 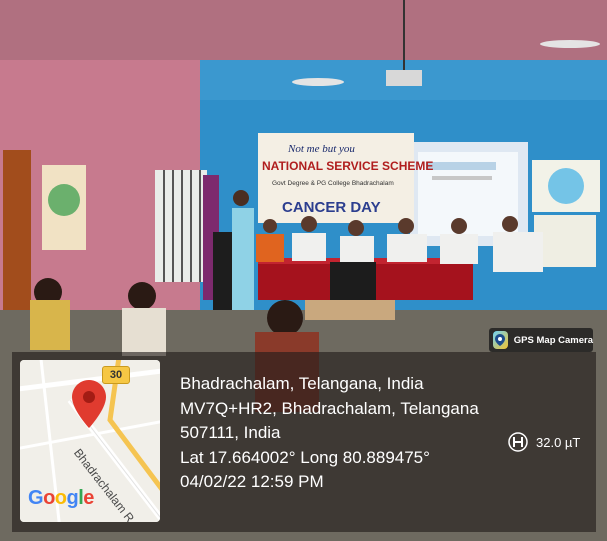 What do you see at coordinates (347, 166) in the screenshot?
I see `svg-text: NATIONAL SERVICE SCHEME` at bounding box center [347, 166].